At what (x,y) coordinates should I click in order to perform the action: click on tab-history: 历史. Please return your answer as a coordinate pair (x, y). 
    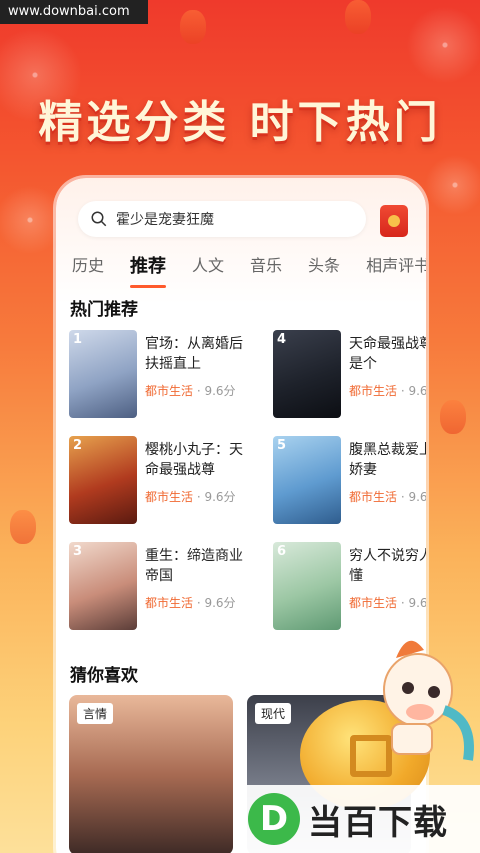
    Looking at the image, I should click on (88, 267).